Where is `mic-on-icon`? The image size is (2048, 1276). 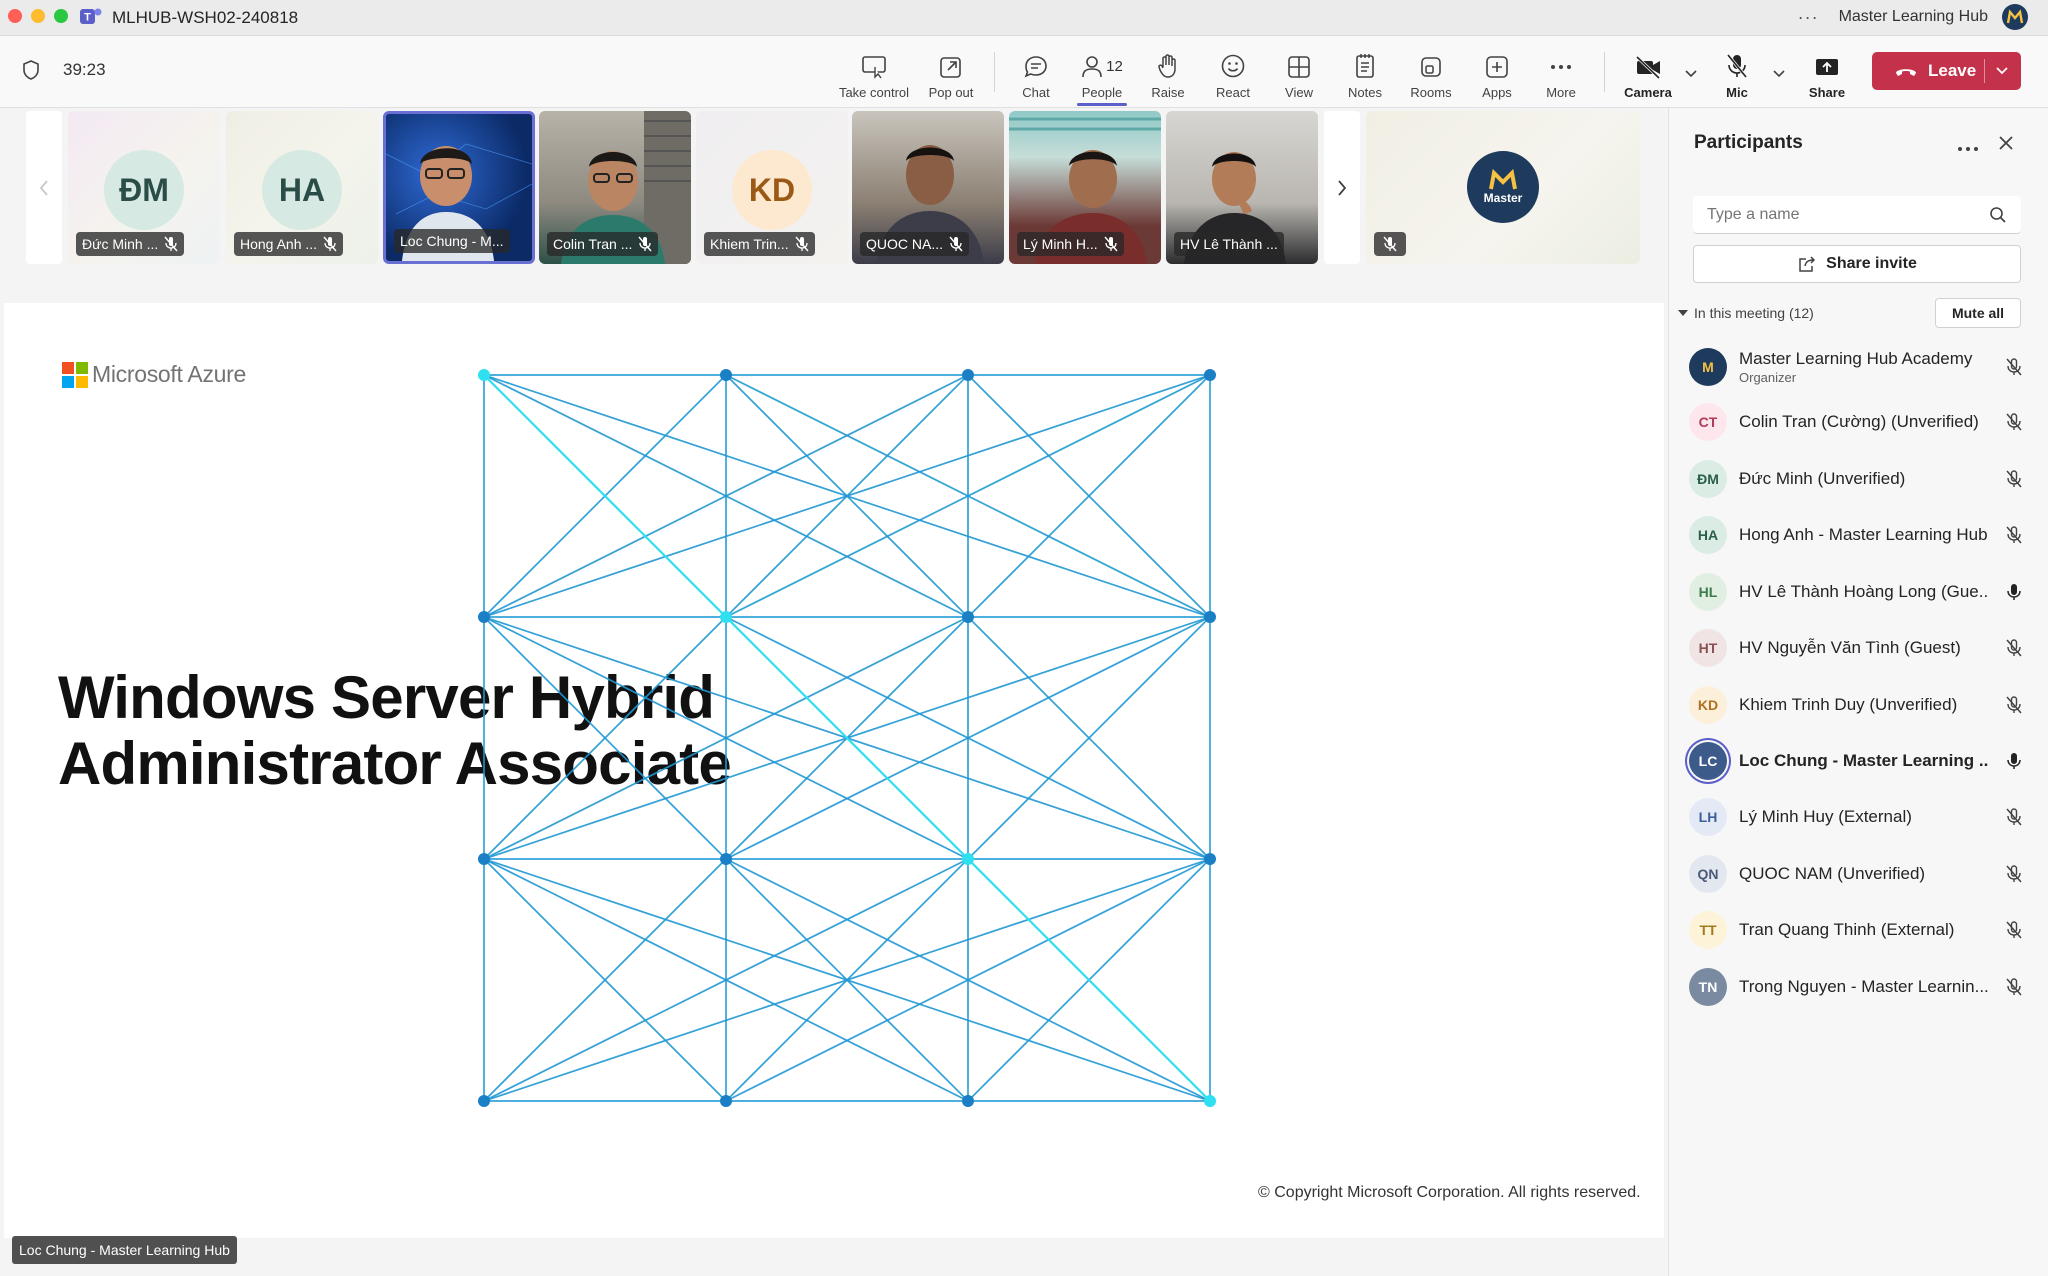
mic-on-icon is located at coordinates (2014, 592).